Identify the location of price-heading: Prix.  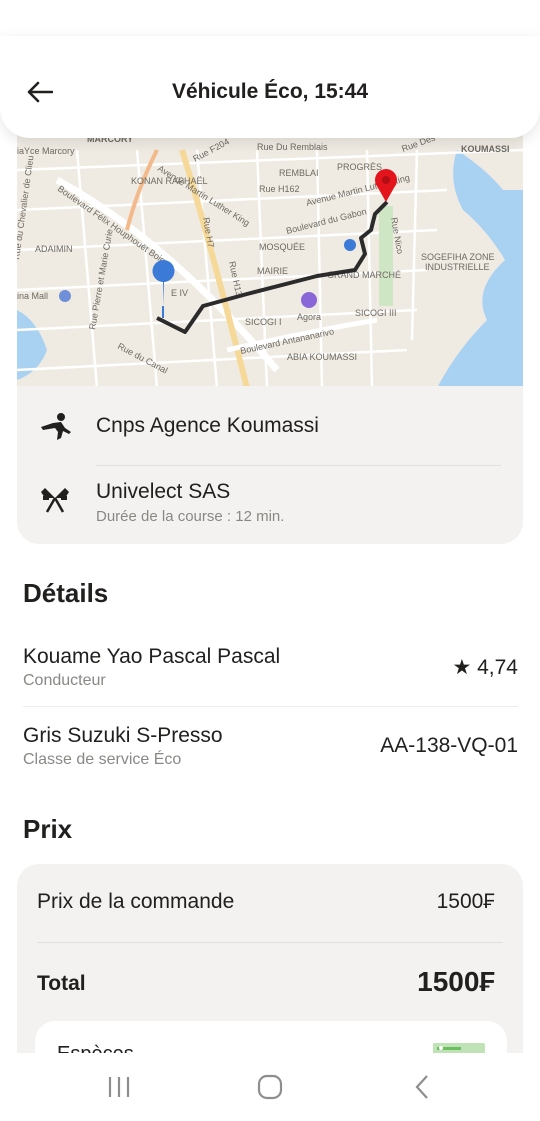
(48, 829).